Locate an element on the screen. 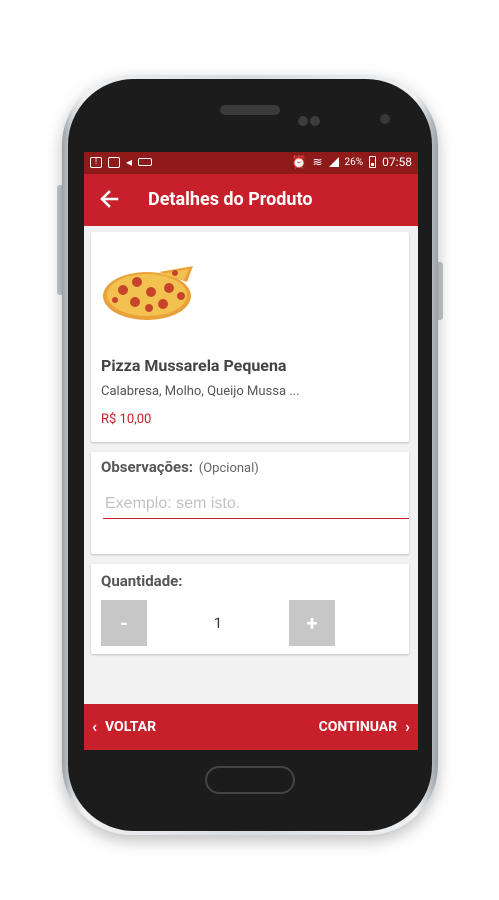 This screenshot has width=499, height=900. clock: 07:58 is located at coordinates (397, 162).